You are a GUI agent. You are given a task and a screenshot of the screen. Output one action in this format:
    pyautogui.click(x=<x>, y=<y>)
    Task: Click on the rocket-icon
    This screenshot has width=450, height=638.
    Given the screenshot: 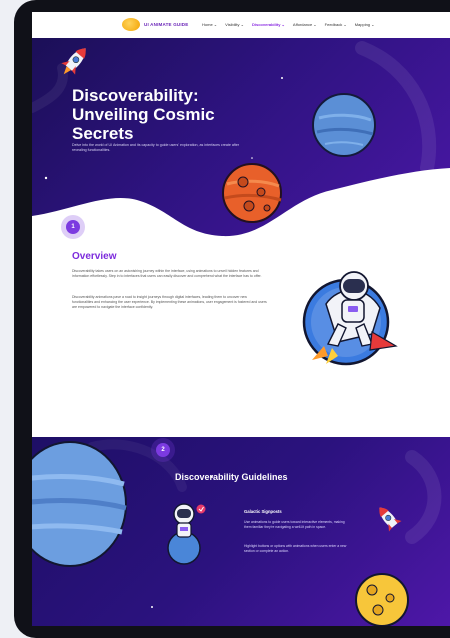 What is the action you would take?
    pyautogui.click(x=73, y=61)
    